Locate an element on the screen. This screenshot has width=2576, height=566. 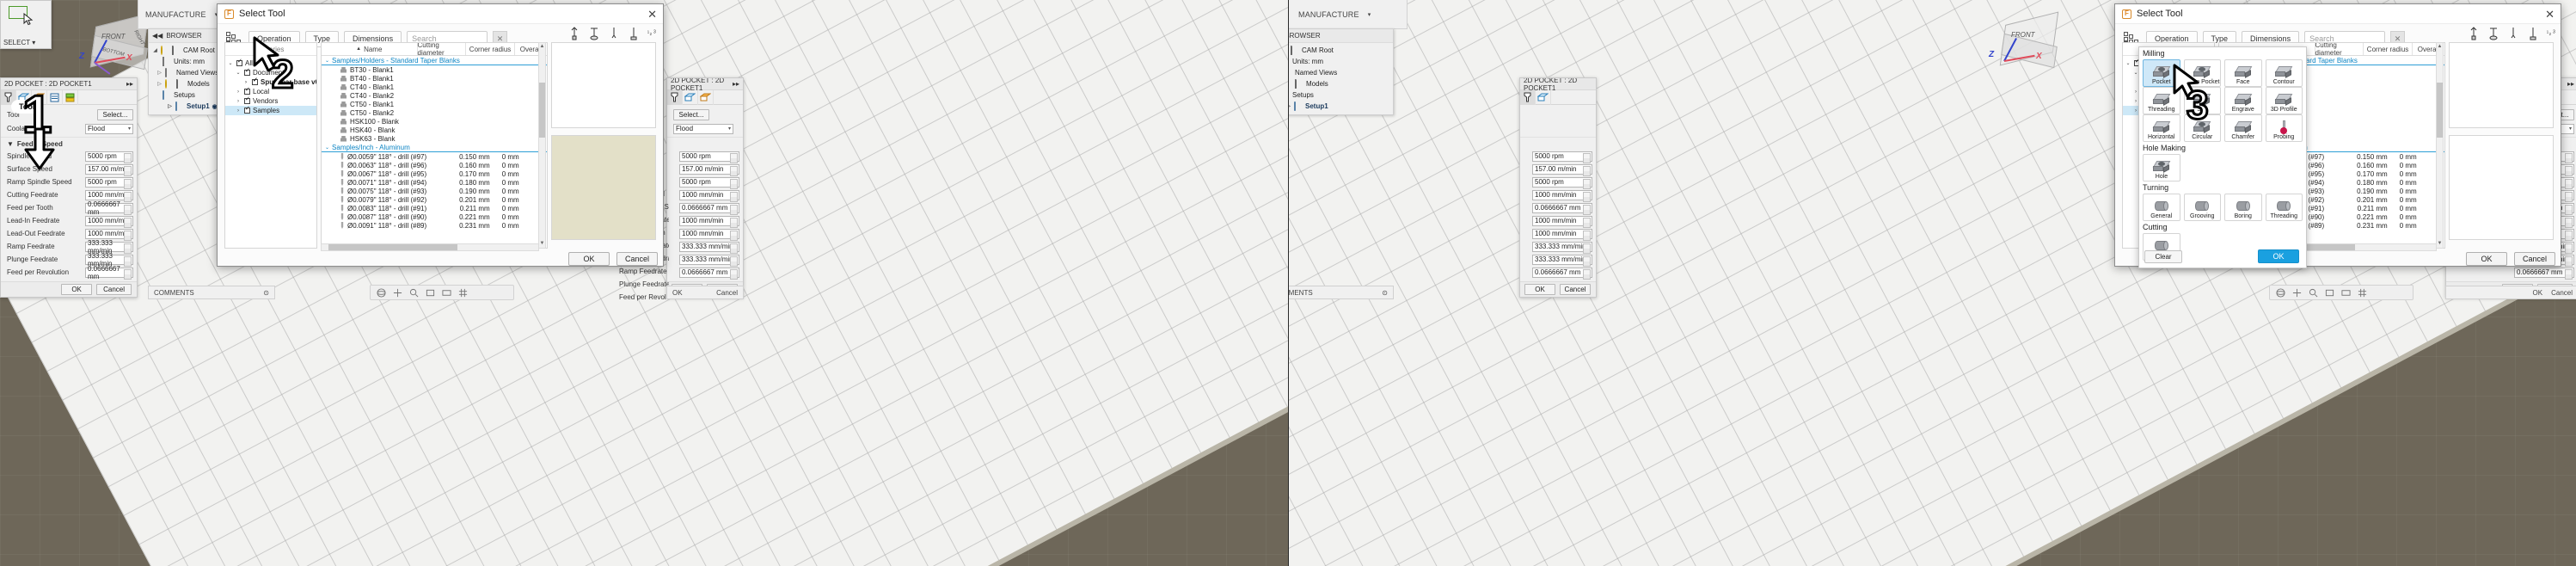
boring-tool-icon is located at coordinates (634, 34).